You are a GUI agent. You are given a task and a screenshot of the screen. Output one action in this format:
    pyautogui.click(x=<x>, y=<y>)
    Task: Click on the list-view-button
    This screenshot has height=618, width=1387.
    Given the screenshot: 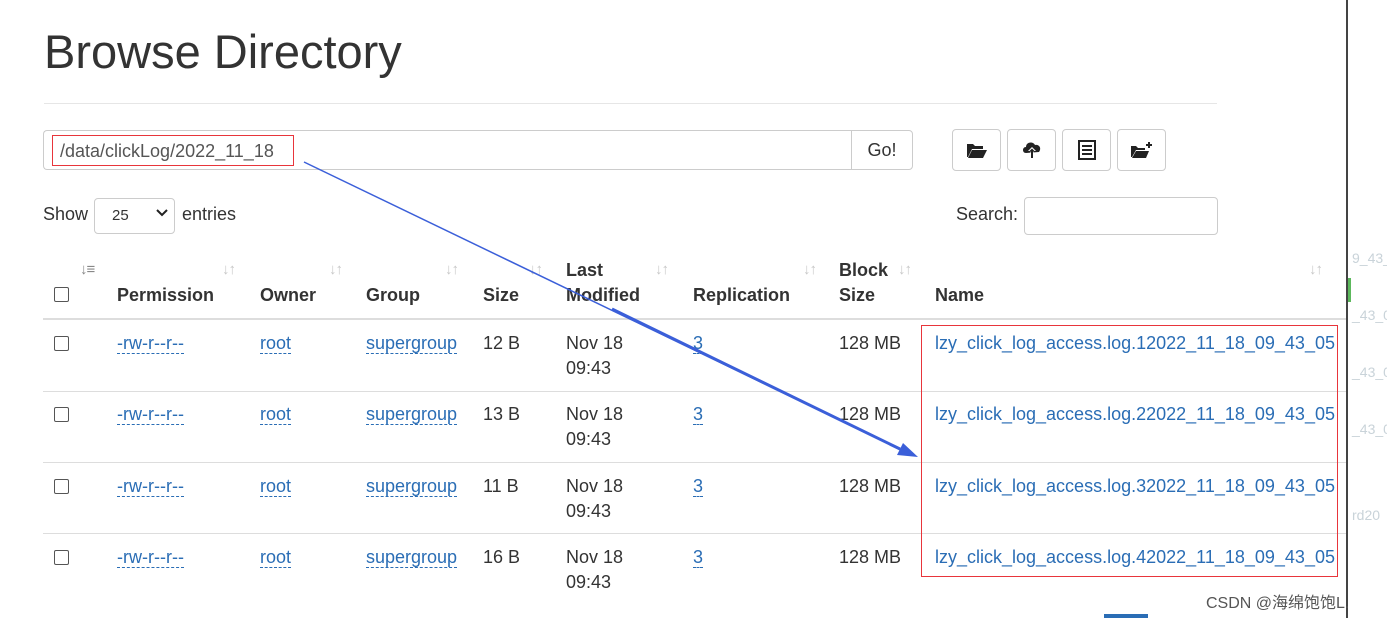 What is the action you would take?
    pyautogui.click(x=1086, y=150)
    